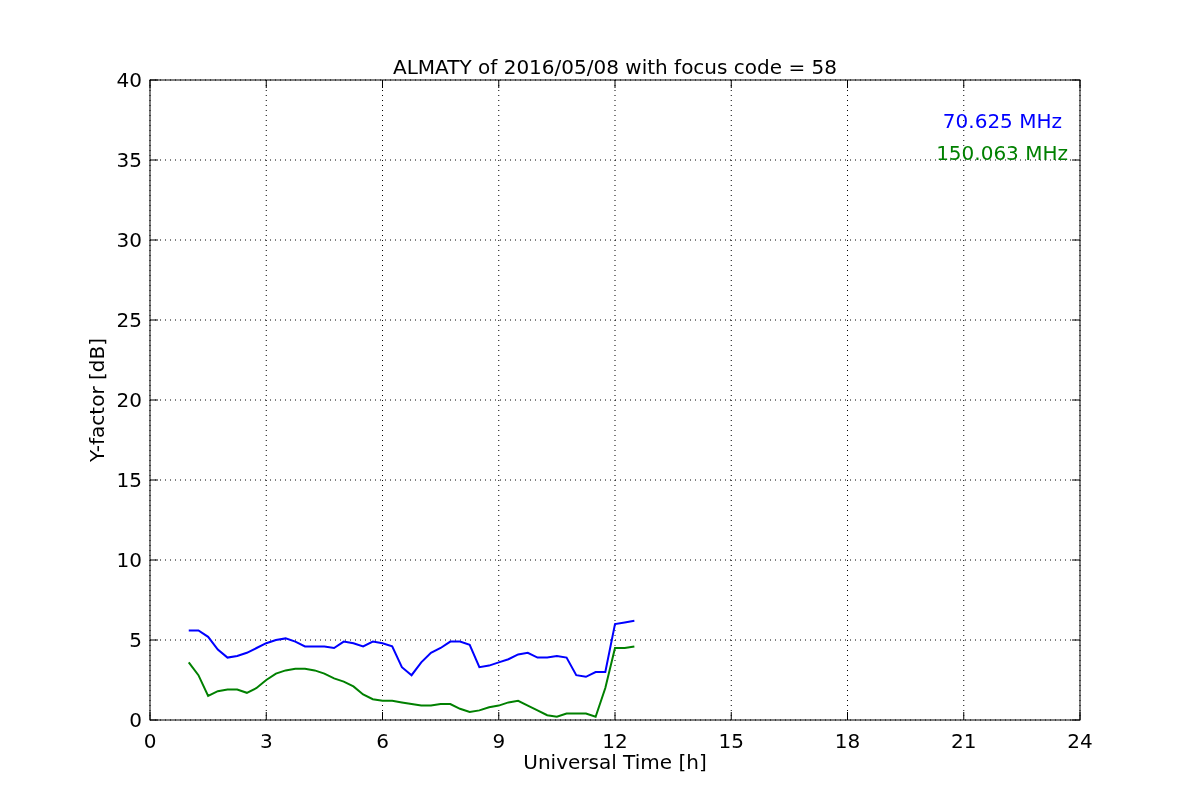 The width and height of the screenshot is (1200, 800). I want to click on y-tick-label: 35, so click(129, 160).